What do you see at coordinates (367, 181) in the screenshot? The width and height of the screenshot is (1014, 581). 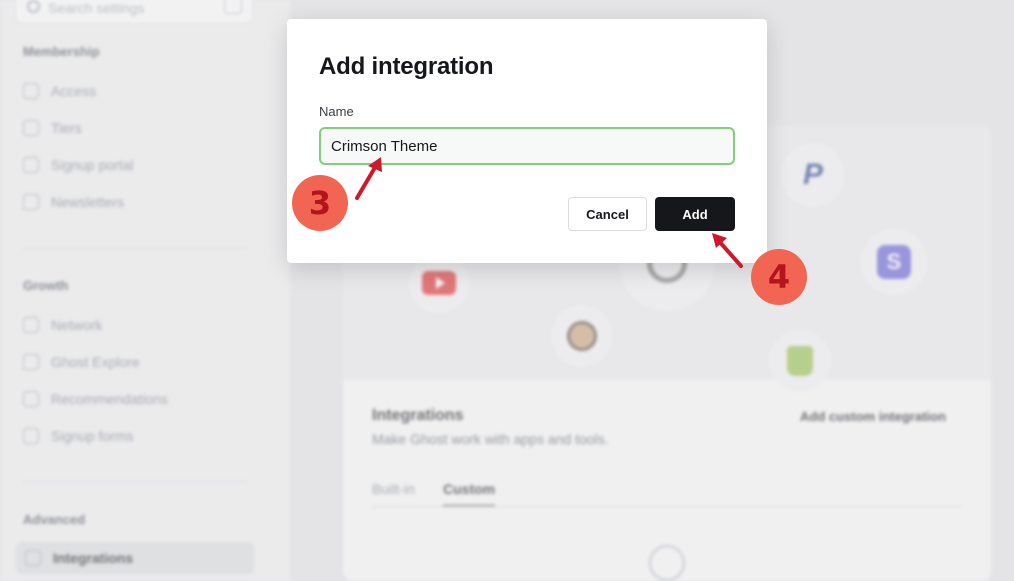 I see `arrow-to-name-input` at bounding box center [367, 181].